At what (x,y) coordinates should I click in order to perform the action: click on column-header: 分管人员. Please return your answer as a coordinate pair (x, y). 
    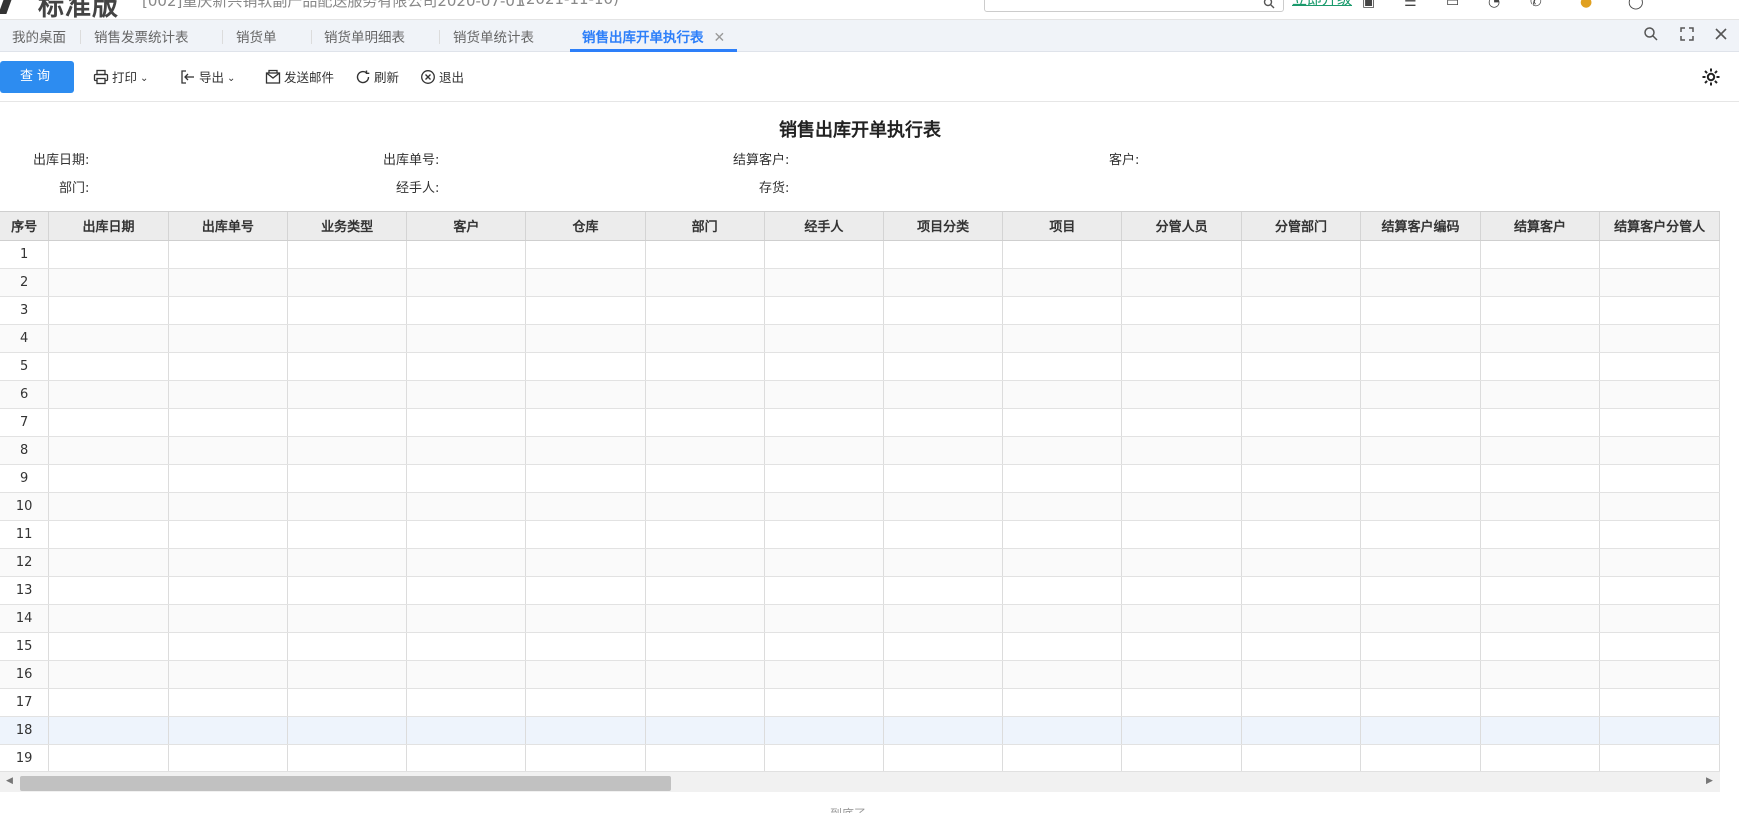
    Looking at the image, I should click on (1181, 226).